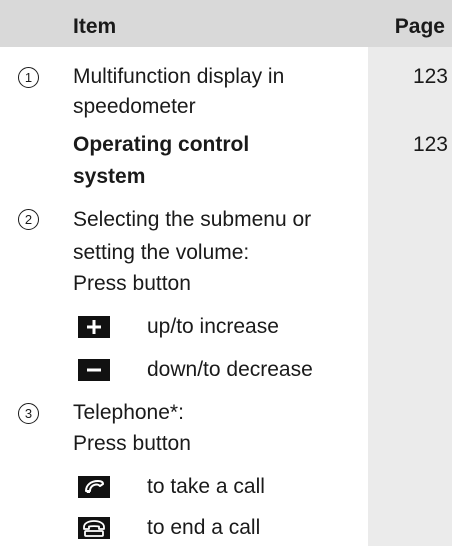  What do you see at coordinates (28, 77) in the screenshot?
I see `row-number-1: 1` at bounding box center [28, 77].